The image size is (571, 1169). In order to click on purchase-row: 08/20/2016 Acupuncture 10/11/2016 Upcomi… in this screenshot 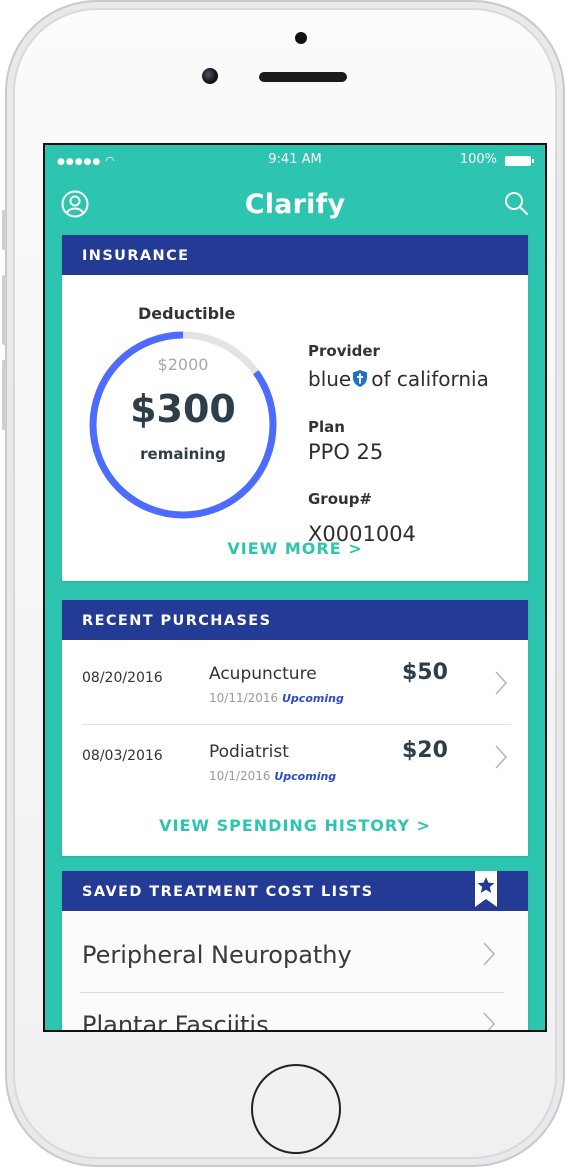, I will do `click(295, 686)`.